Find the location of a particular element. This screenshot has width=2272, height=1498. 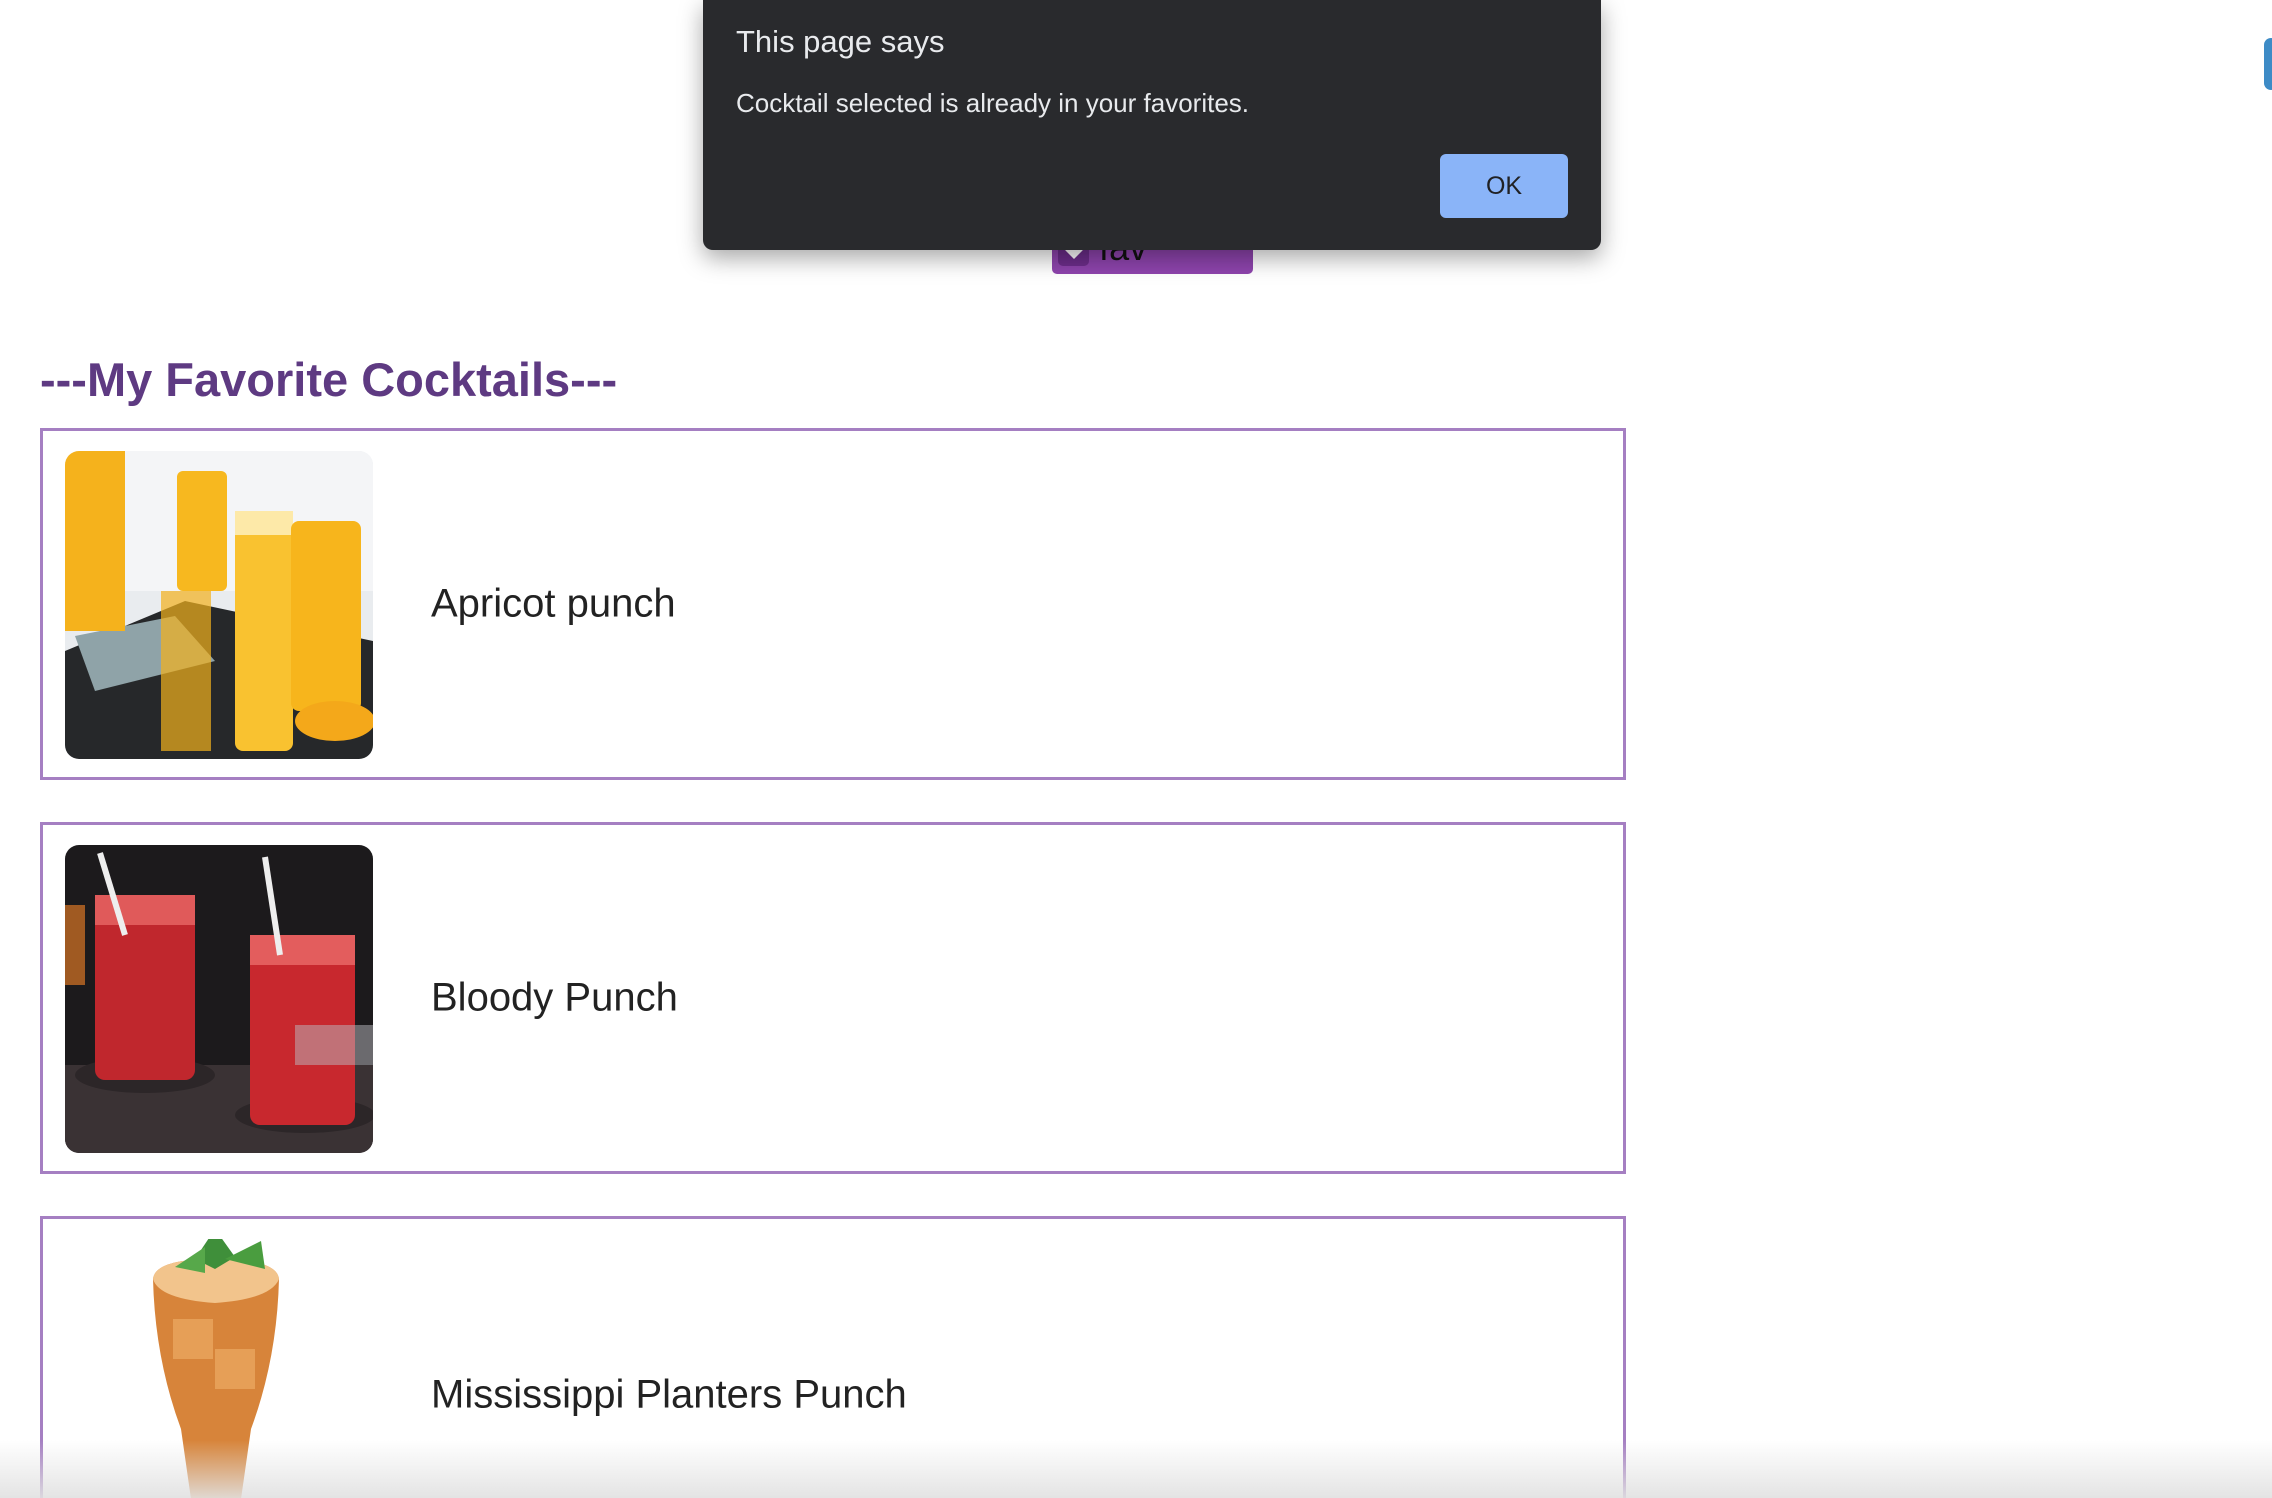

cocktail-name: Mississippi Planters Punch is located at coordinates (669, 1394).